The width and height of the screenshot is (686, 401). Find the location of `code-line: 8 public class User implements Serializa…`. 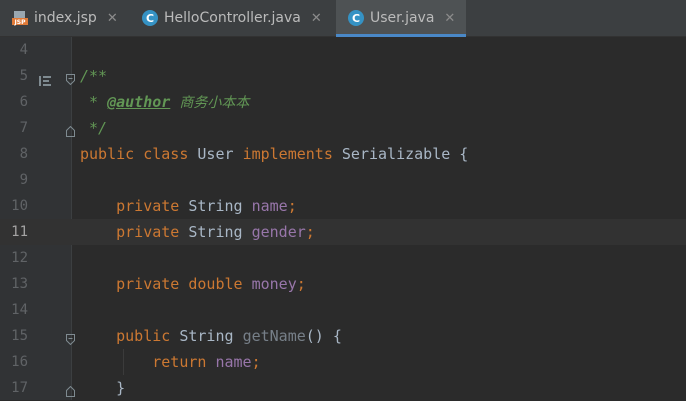

code-line: 8 public class User implements Serializa… is located at coordinates (343, 154).